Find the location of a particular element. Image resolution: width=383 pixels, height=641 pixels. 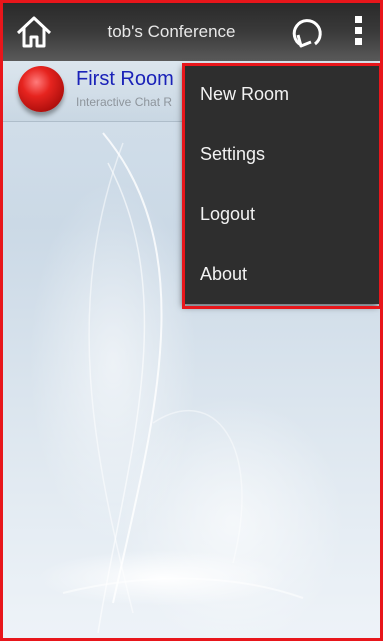

refresh-button is located at coordinates (307, 33).